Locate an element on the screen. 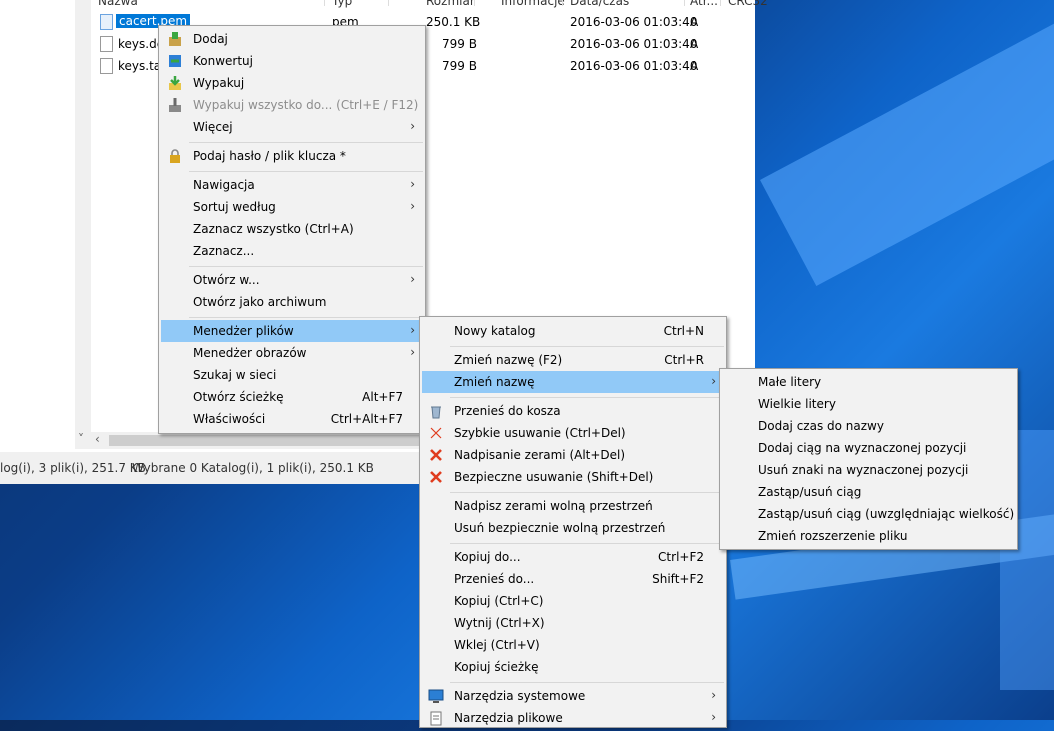 This screenshot has height=731, width=1054. extract-all-icon is located at coordinates (175, 105).